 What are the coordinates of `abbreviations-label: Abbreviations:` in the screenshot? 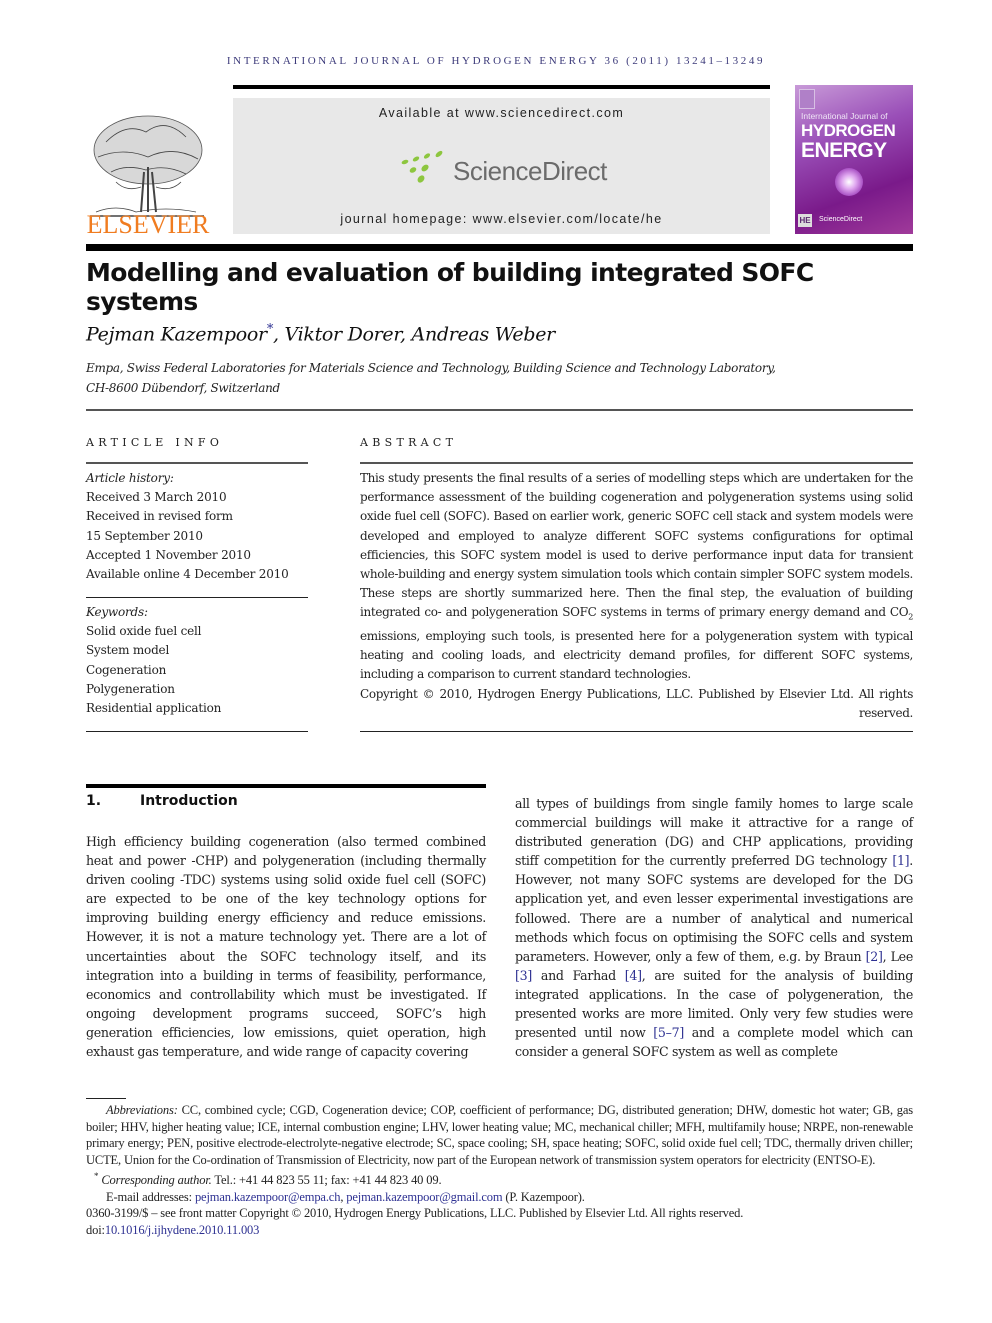 It's located at (142, 1110).